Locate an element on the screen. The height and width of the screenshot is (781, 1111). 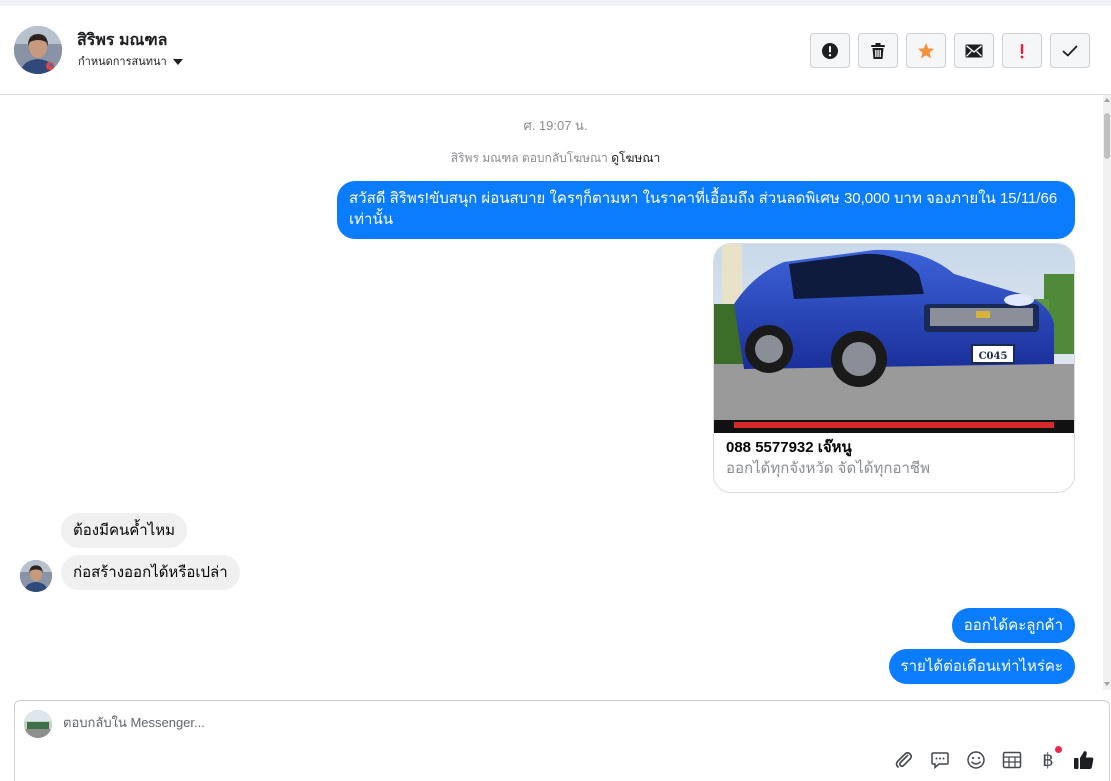
pickup-truck-image: C045 is located at coordinates (894, 338).